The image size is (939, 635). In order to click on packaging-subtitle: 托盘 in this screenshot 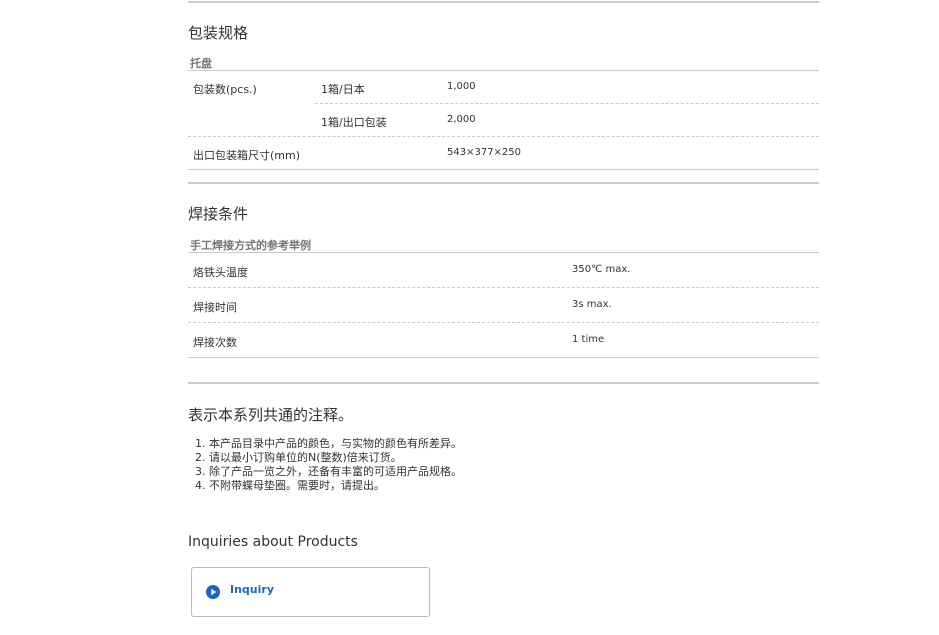, I will do `click(201, 63)`.